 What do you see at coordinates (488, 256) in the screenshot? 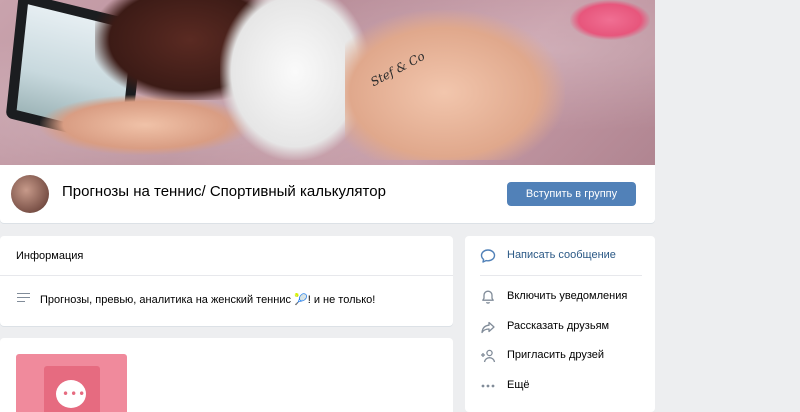
I see `message-icon` at bounding box center [488, 256].